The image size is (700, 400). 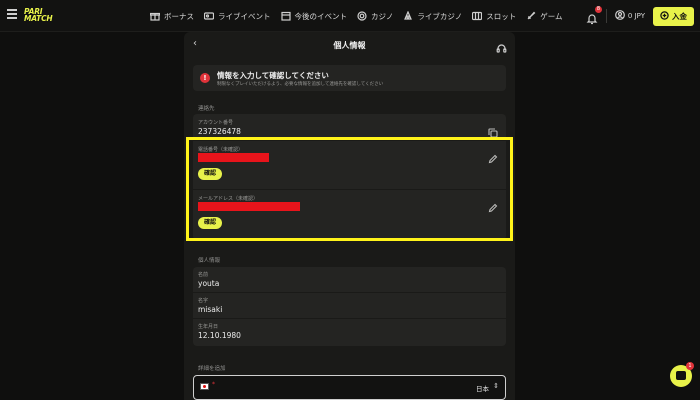 What do you see at coordinates (12, 14) in the screenshot?
I see `menu-icon` at bounding box center [12, 14].